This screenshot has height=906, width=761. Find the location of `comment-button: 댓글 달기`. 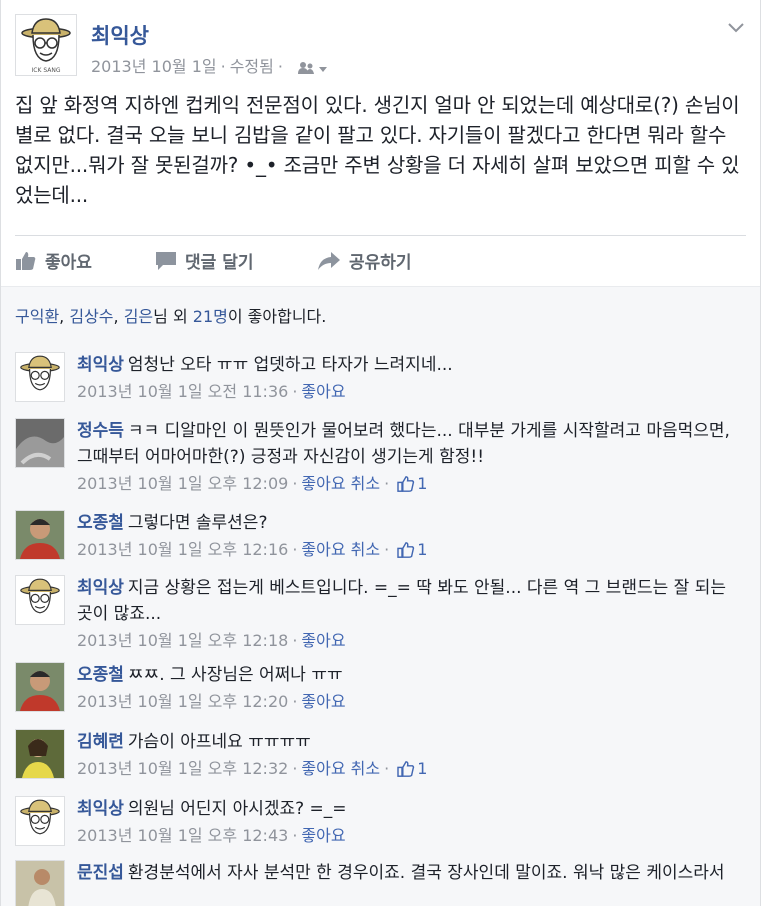

comment-button: 댓글 달기 is located at coordinates (204, 260).